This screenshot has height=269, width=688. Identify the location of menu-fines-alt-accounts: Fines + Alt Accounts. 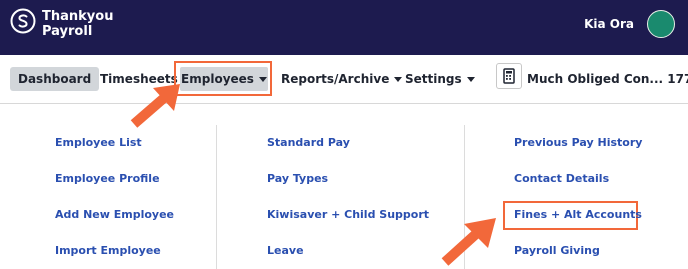
(578, 215).